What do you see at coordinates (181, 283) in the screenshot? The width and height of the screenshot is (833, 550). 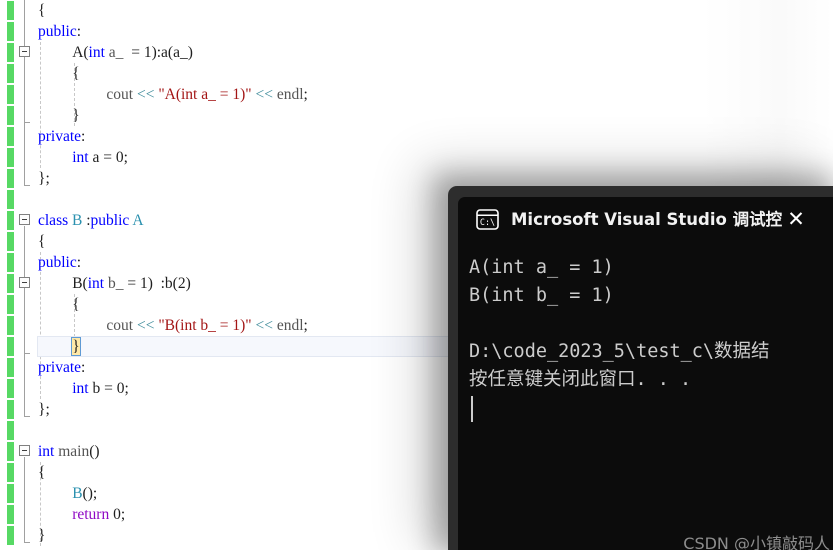 I see `code-token: 2` at bounding box center [181, 283].